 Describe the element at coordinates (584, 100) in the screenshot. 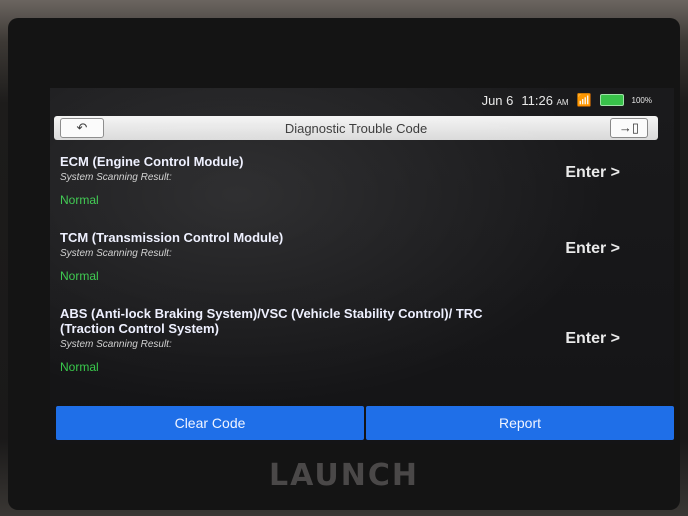

I see `wifi-icon: 📶` at that location.